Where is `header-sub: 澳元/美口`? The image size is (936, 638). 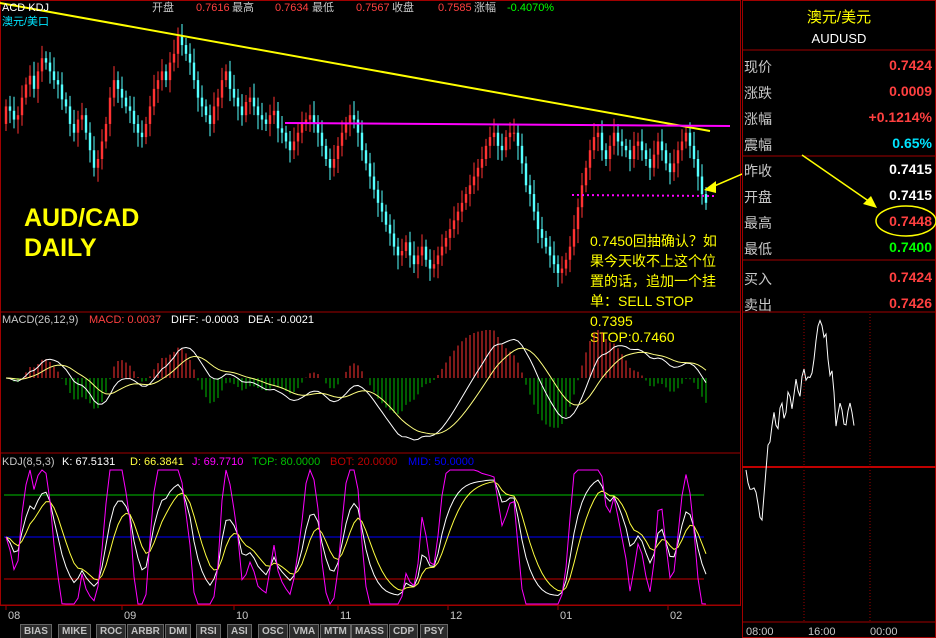 header-sub: 澳元/美口 is located at coordinates (25, 21).